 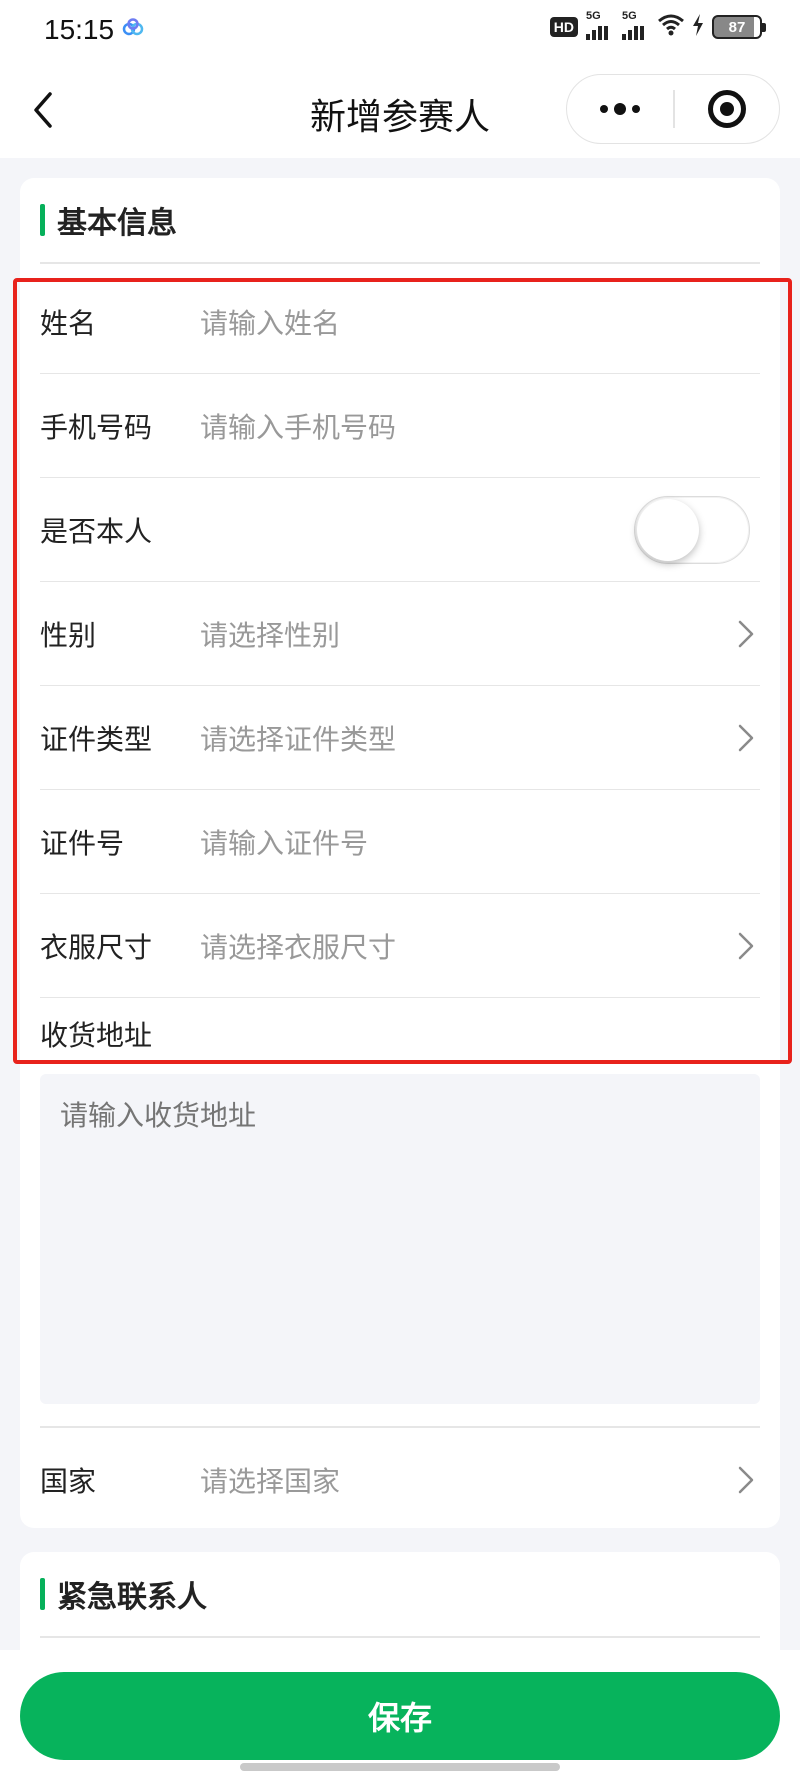 I want to click on clothing-size-select: 请选择衣服尺寸, so click(x=466, y=946).